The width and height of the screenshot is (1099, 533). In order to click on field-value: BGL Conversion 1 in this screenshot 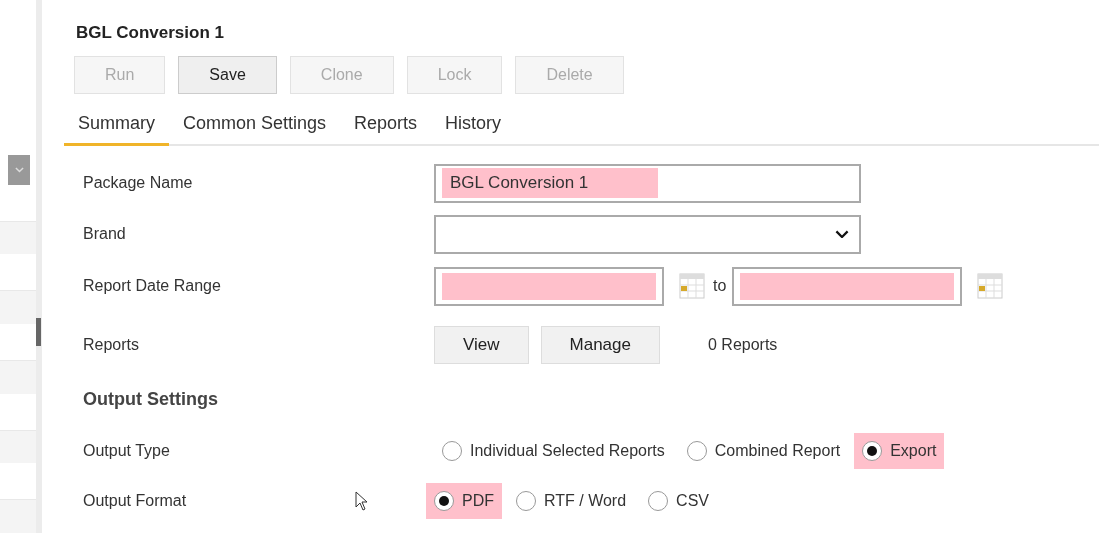, I will do `click(550, 183)`.